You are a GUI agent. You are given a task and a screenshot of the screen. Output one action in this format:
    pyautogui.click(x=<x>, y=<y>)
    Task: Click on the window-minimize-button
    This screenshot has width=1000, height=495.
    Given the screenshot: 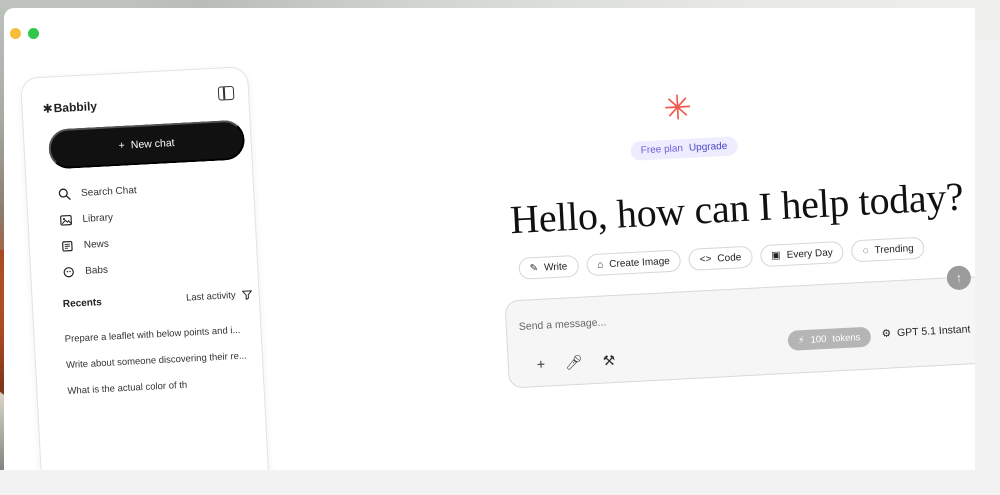 What is the action you would take?
    pyautogui.click(x=15, y=33)
    